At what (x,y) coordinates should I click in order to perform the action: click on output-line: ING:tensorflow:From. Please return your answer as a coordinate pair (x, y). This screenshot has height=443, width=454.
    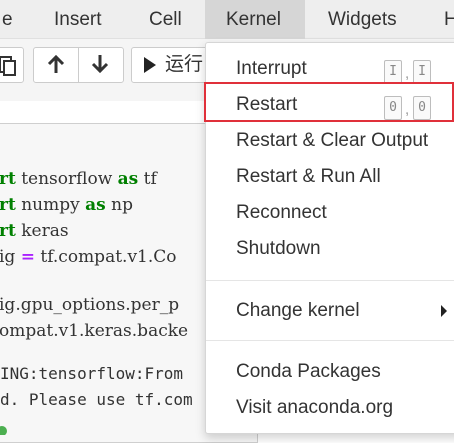
    Looking at the image, I should click on (96, 373).